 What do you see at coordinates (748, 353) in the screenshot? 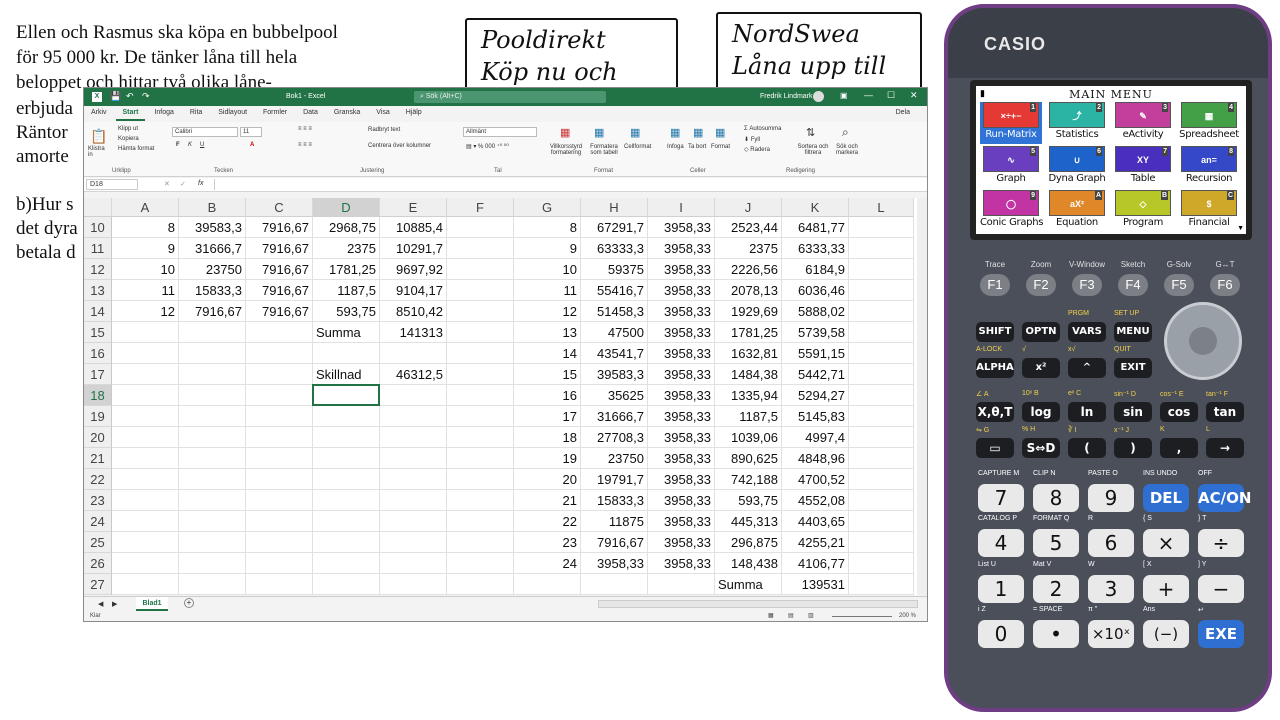
I see `cell-j16: 1632,81` at bounding box center [748, 353].